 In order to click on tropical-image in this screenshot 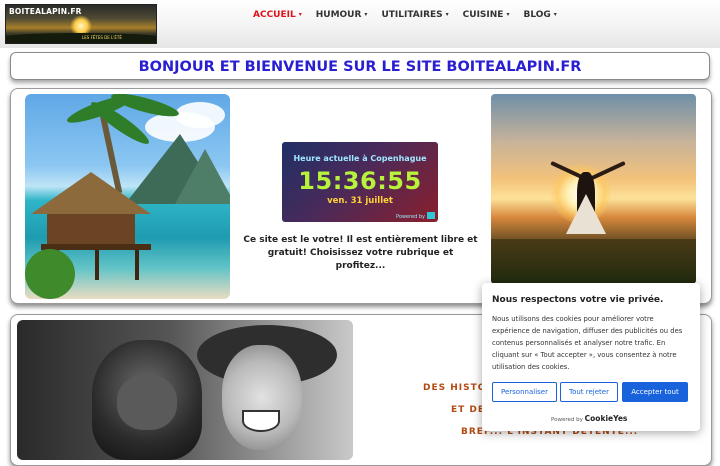, I will do `click(127, 196)`.